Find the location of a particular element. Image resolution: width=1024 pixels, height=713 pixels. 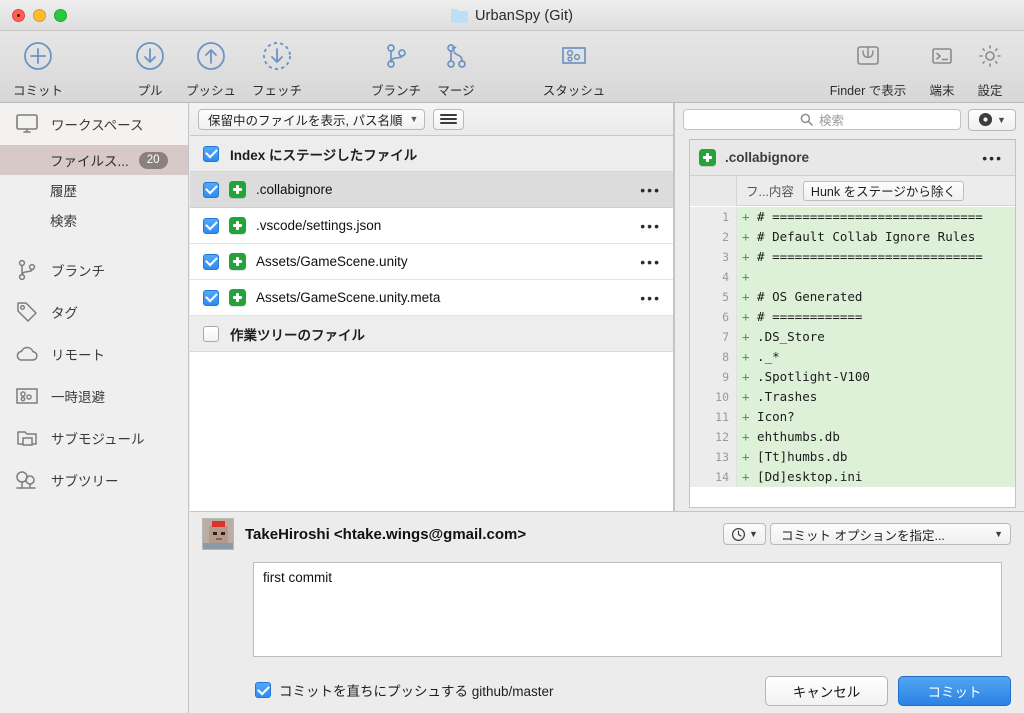

submodule-icon is located at coordinates (27, 438).